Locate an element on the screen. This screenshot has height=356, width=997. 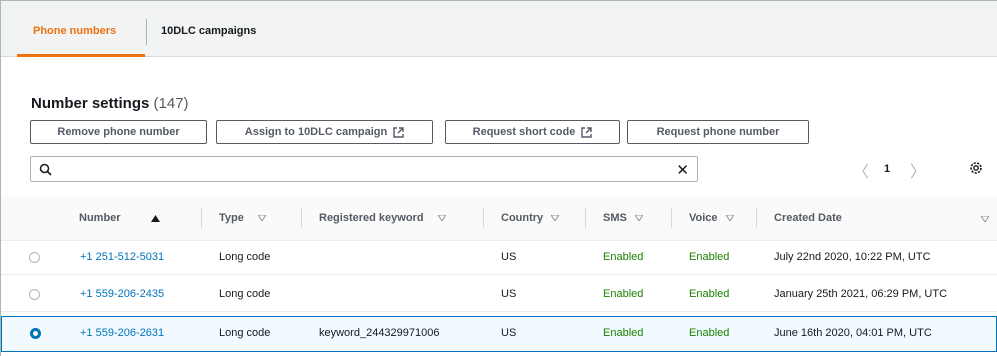
search-icon is located at coordinates (45, 171).